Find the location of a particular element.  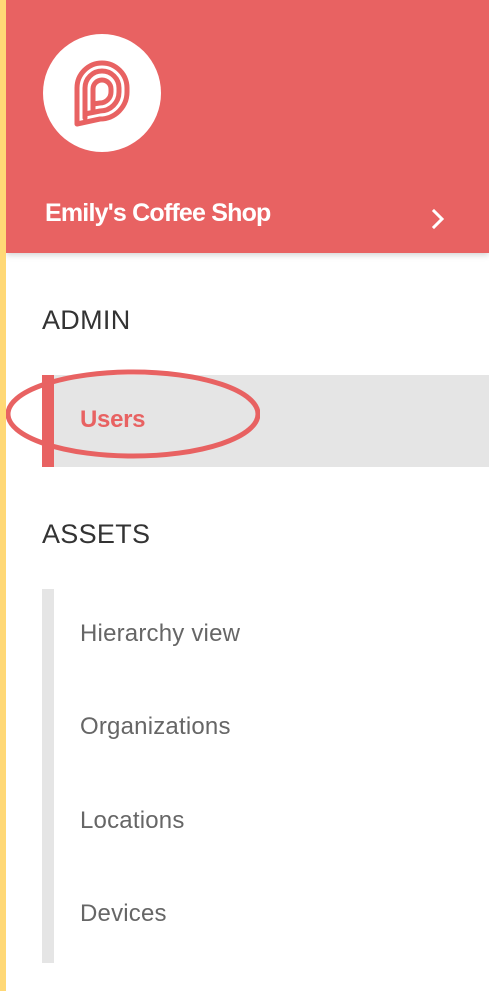

nav-item-devices: Devices is located at coordinates (123, 914).